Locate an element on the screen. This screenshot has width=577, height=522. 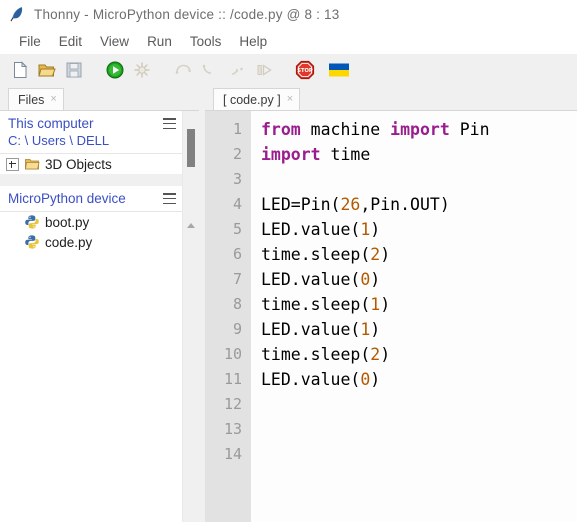
step-over-button is located at coordinates (183, 70).